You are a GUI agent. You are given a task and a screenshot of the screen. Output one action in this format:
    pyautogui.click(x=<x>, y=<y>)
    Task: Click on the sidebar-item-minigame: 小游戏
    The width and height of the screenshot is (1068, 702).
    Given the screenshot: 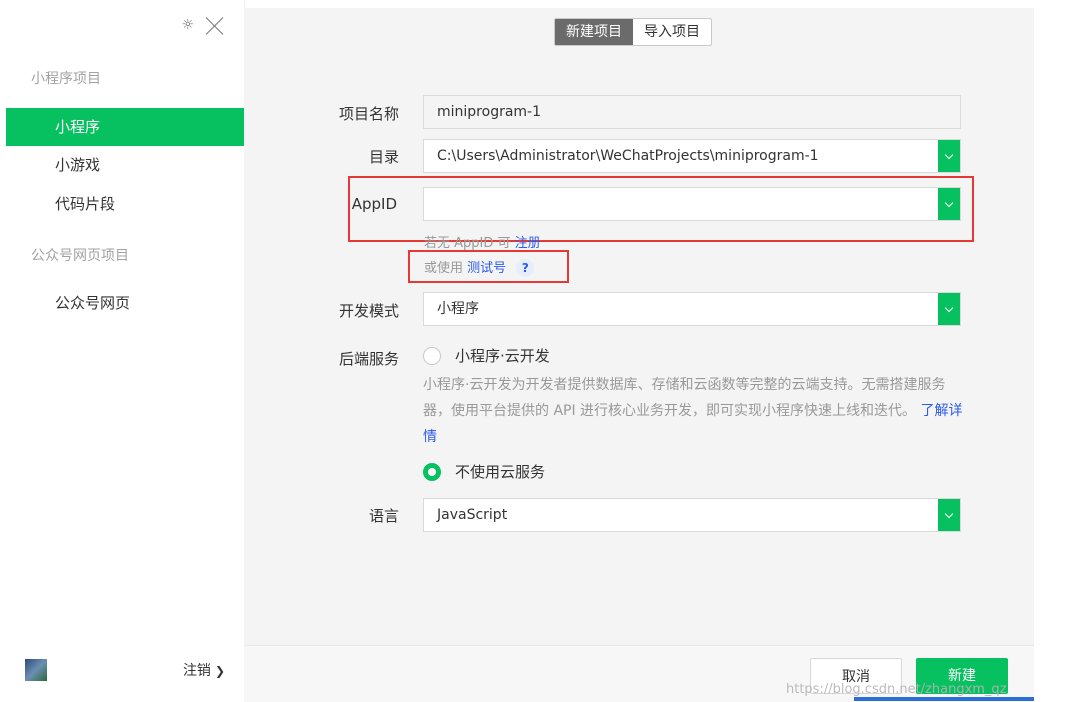 What is the action you would take?
    pyautogui.click(x=125, y=165)
    